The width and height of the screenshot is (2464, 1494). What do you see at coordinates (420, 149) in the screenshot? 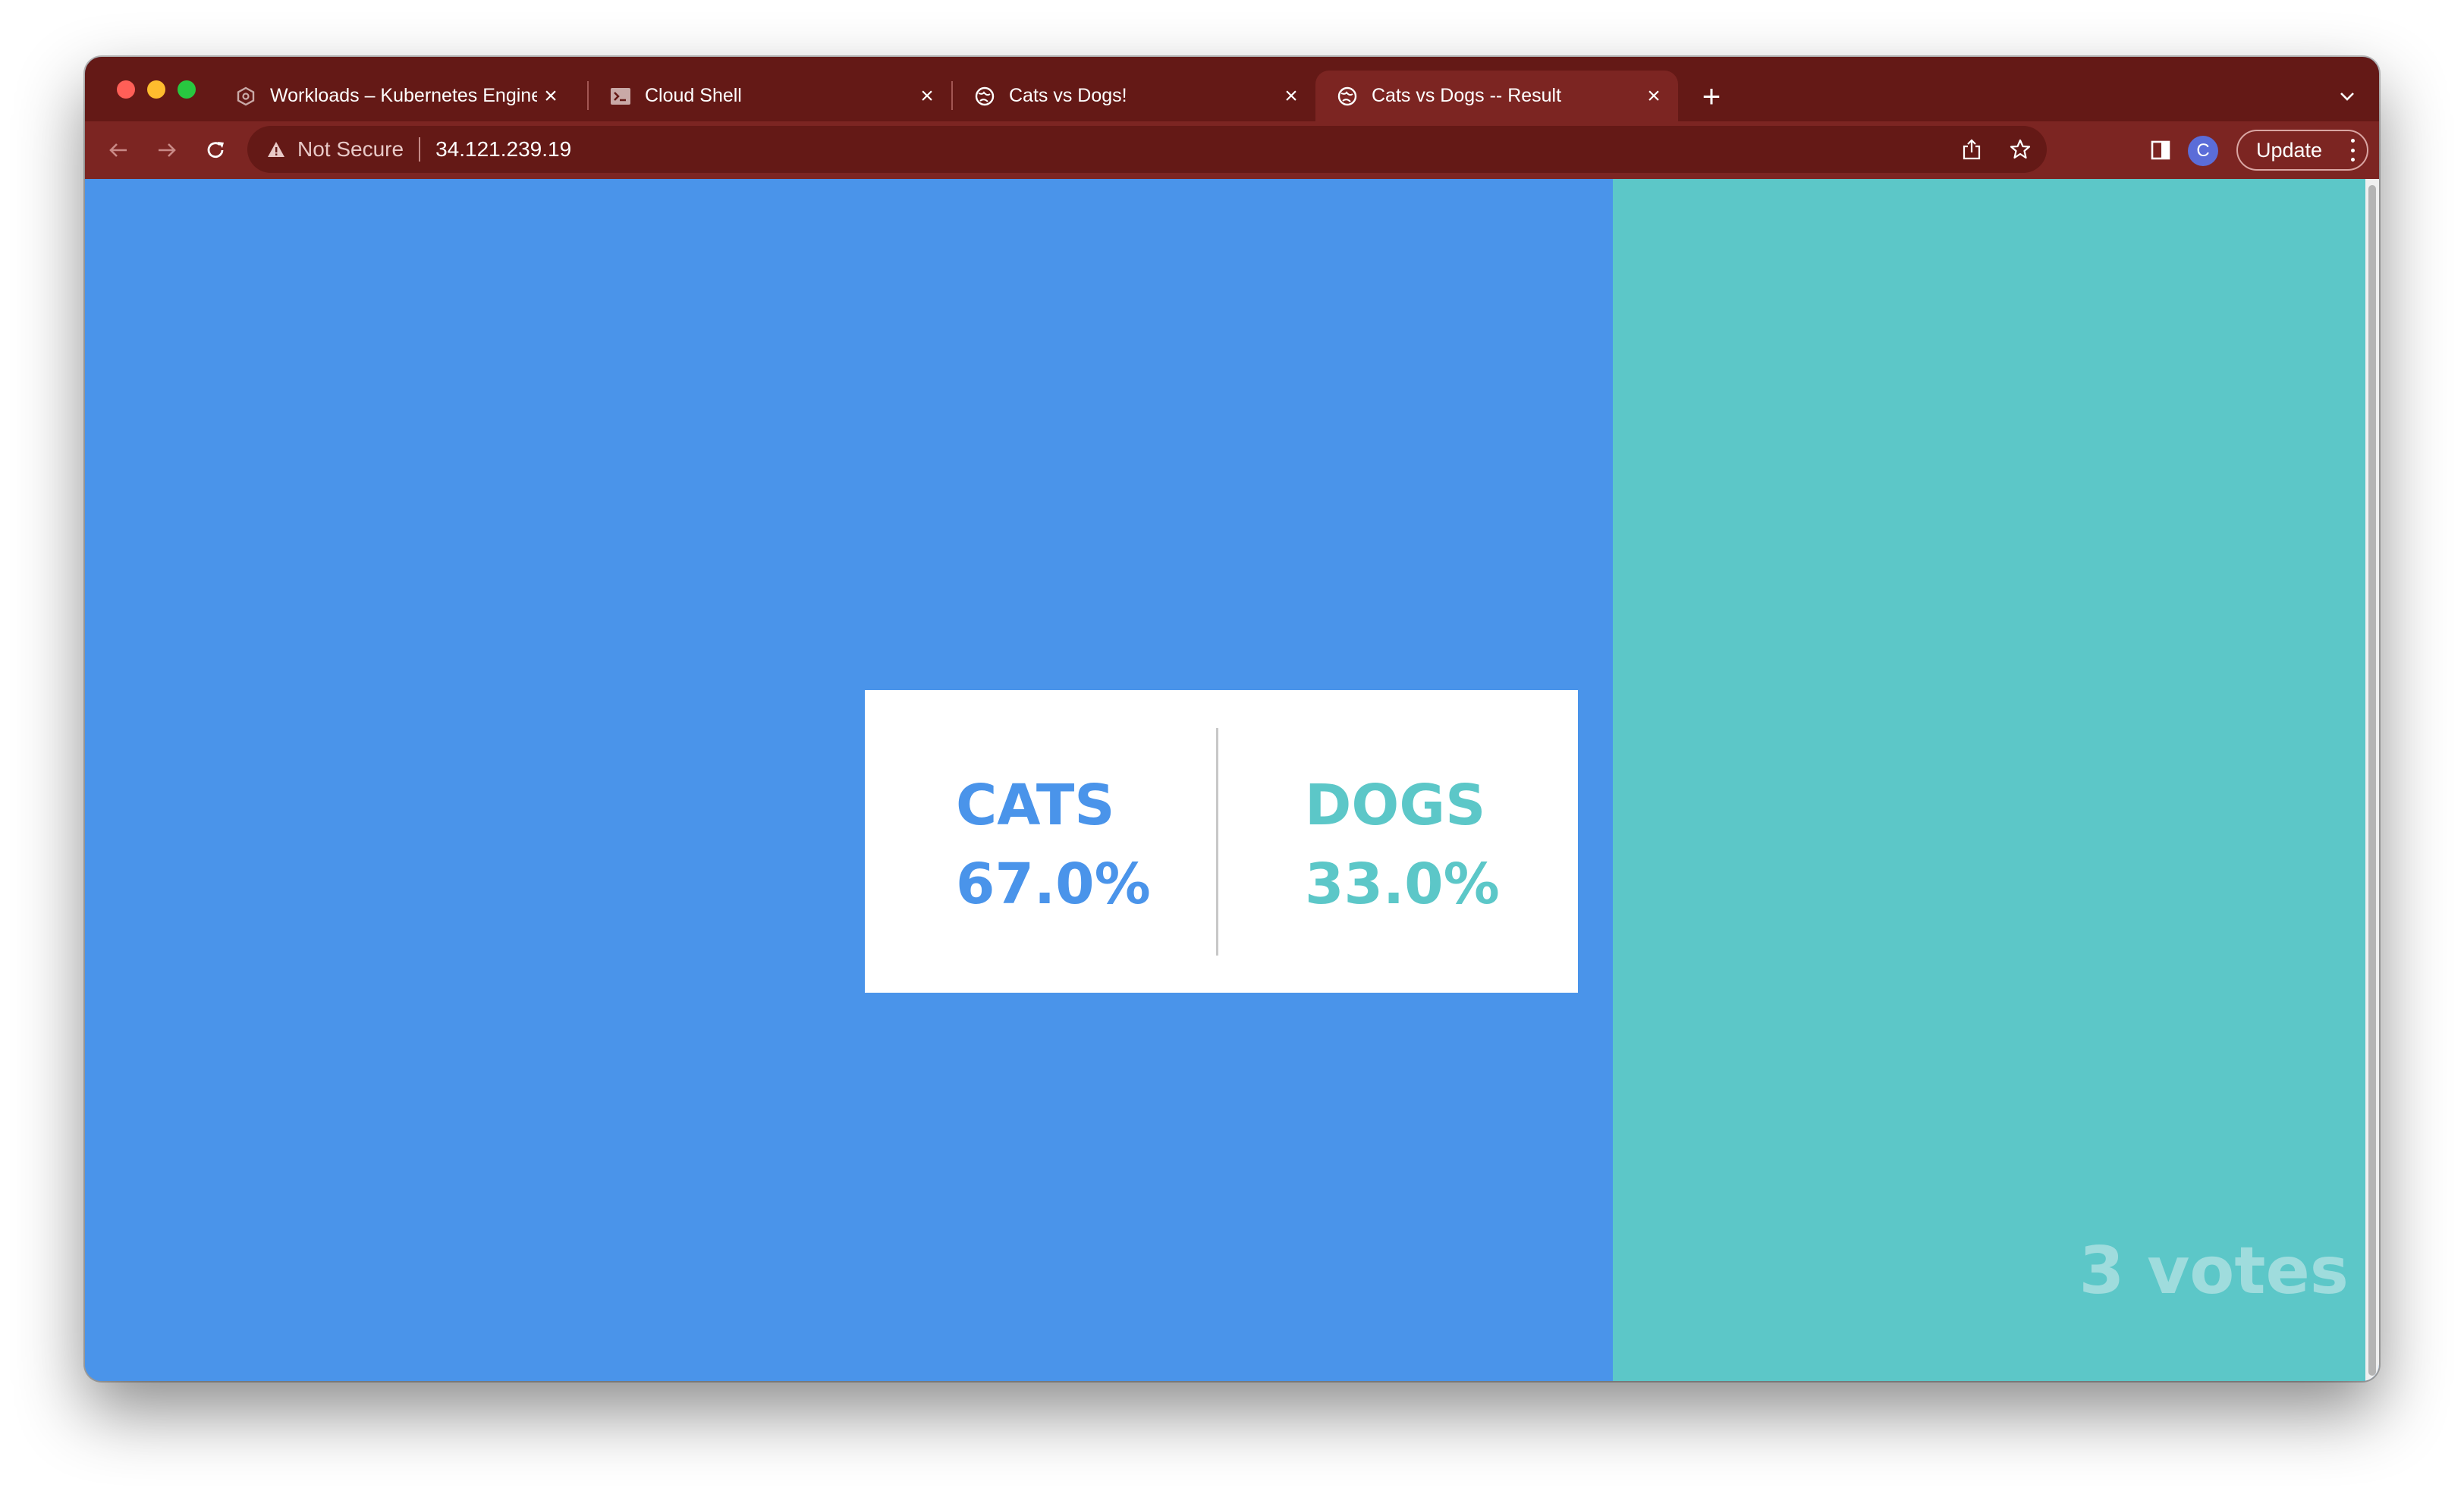
I see `omnibox-divider` at bounding box center [420, 149].